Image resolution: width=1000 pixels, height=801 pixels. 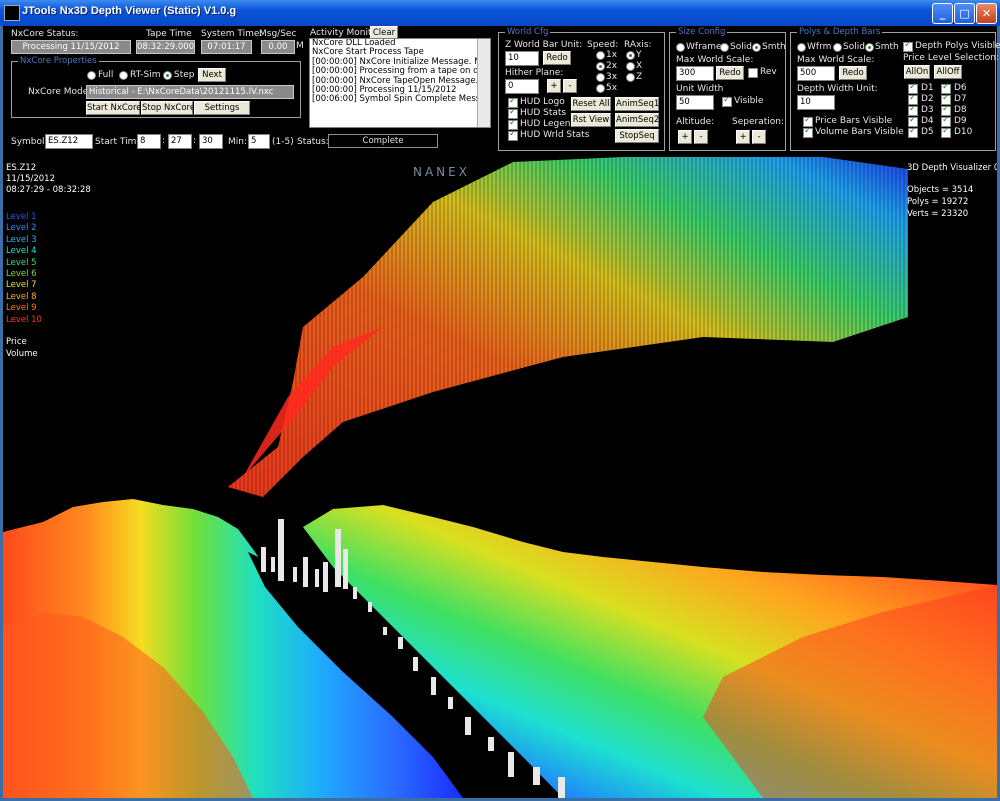 I want to click on start-minute-input: 27, so click(x=180, y=141).